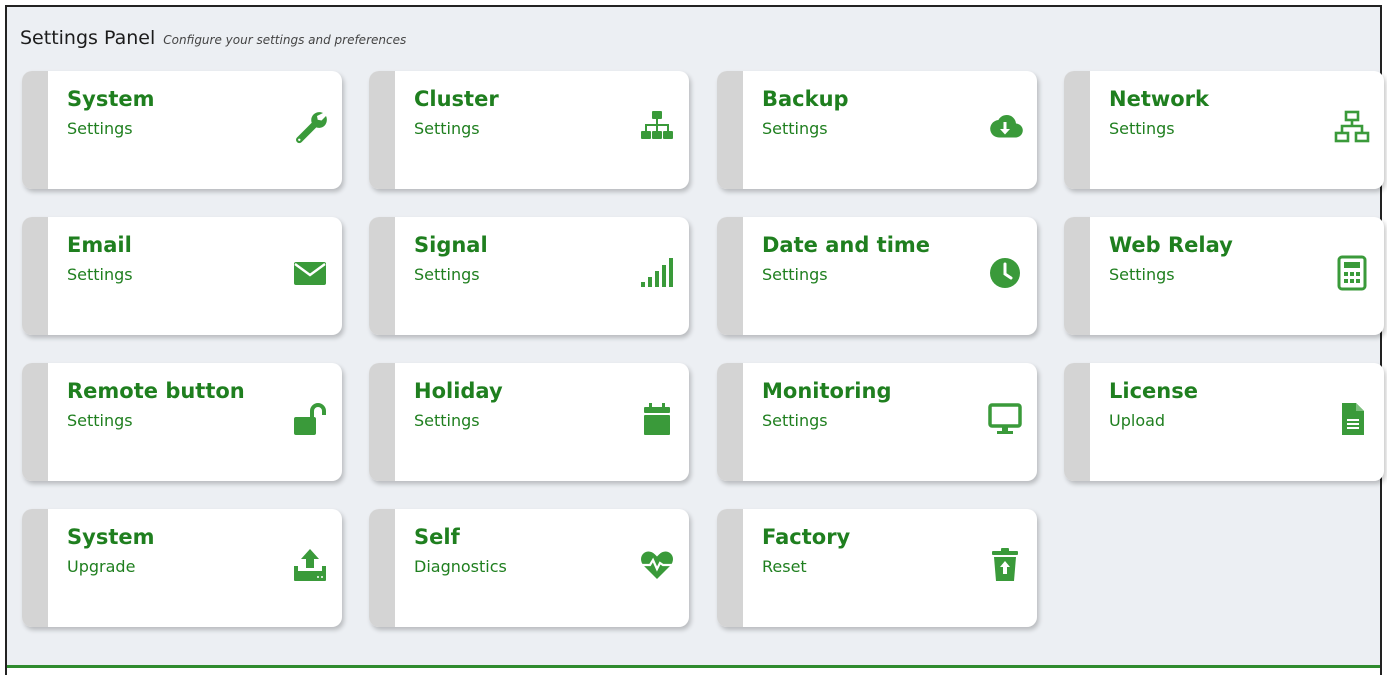 The image size is (1387, 675). Describe the element at coordinates (1005, 565) in the screenshot. I see `trash-restore-icon` at that location.